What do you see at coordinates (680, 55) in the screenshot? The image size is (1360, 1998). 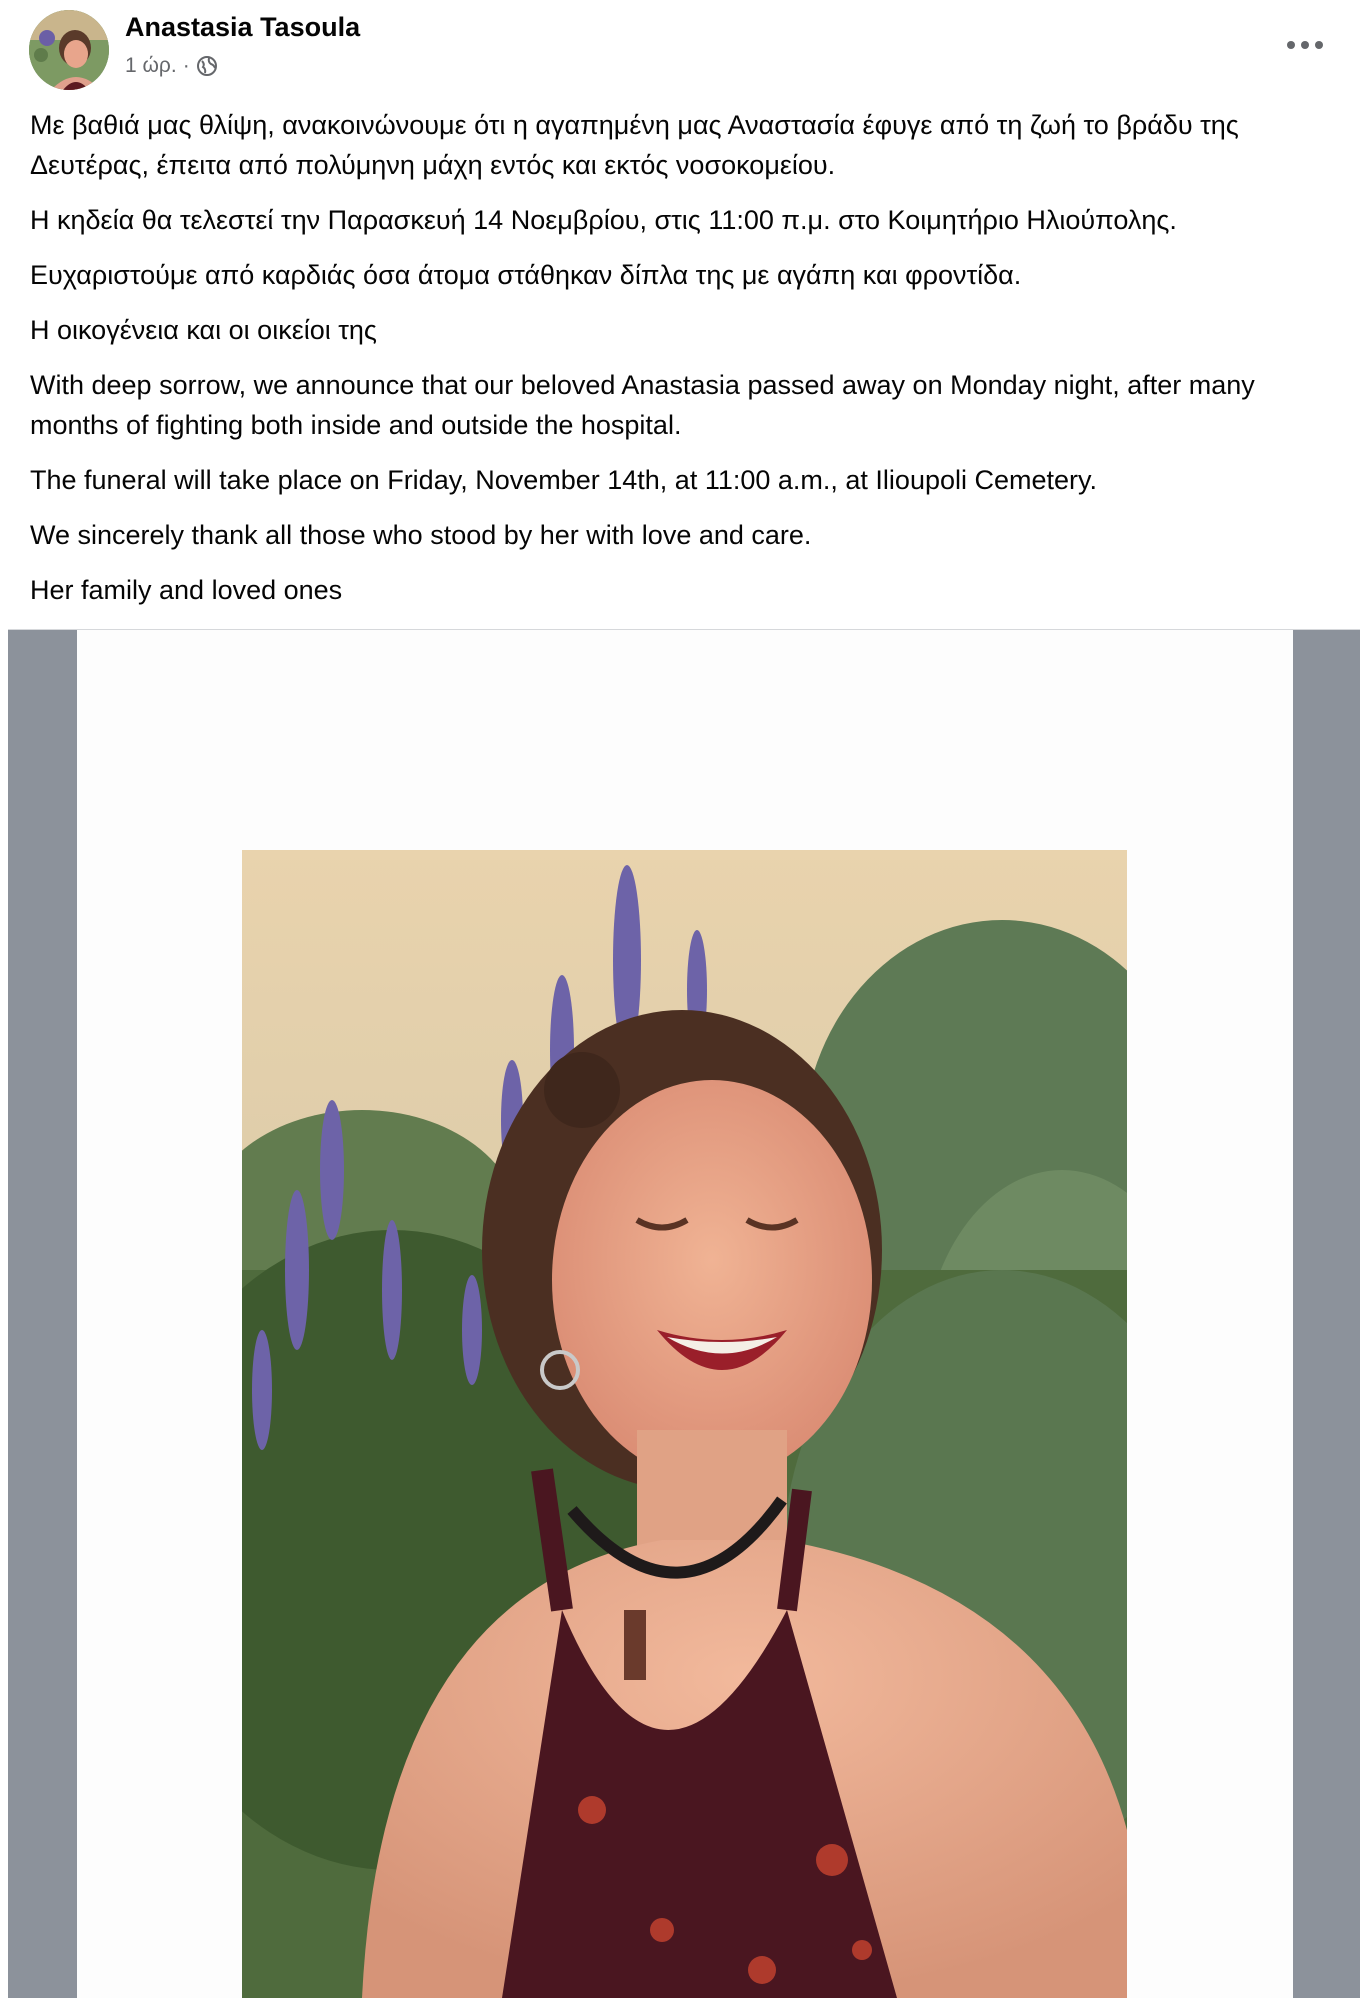 I see `post-header: Anastasia Tasoula 1 ώρ. ·` at bounding box center [680, 55].